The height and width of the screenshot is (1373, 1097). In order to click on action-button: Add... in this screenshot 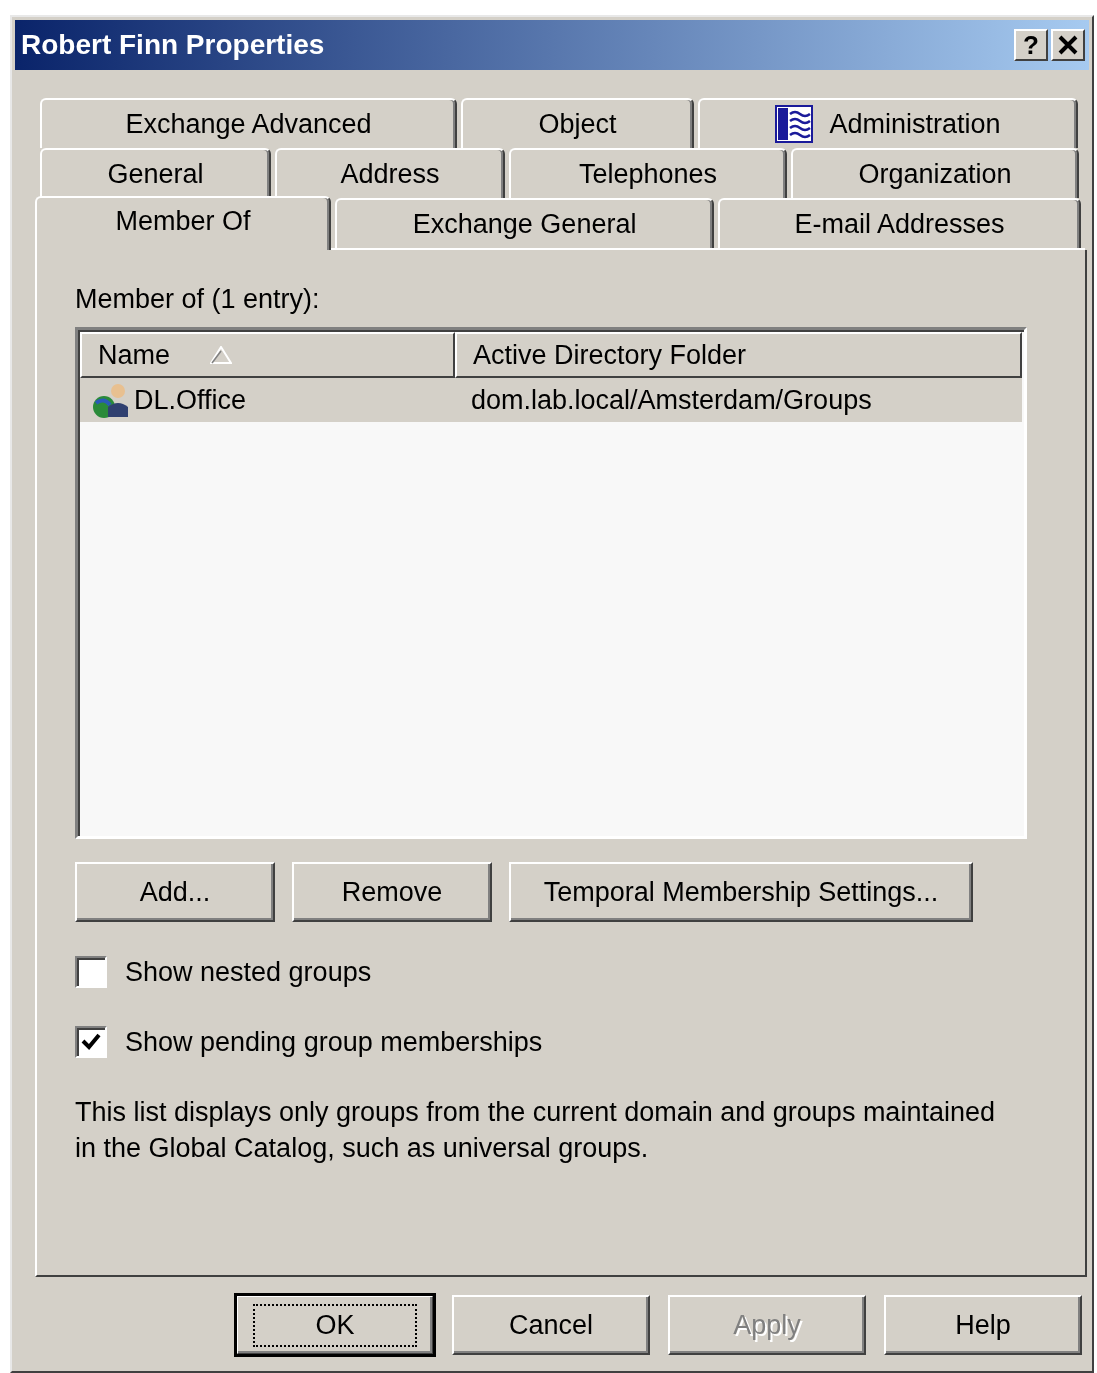, I will do `click(175, 892)`.